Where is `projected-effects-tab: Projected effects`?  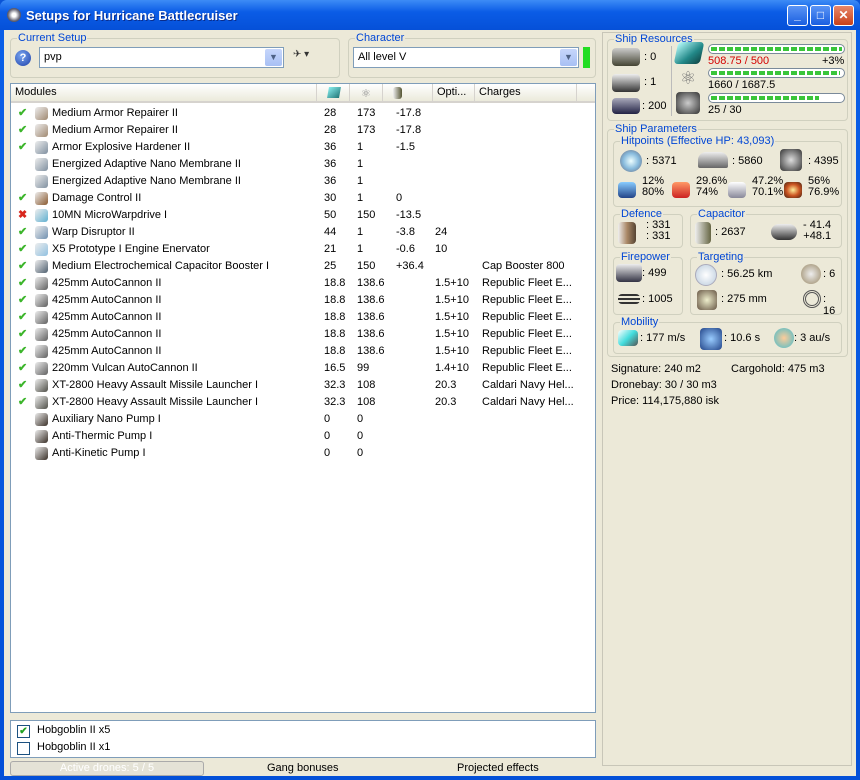
projected-effects-tab: Projected effects is located at coordinates (498, 768).